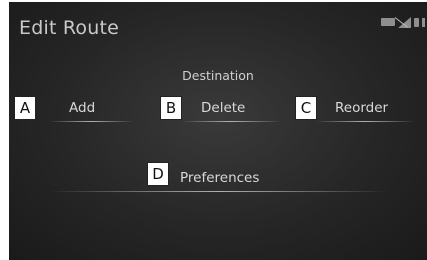  Describe the element at coordinates (219, 191) in the screenshot. I see `preferences-button-underline` at that location.